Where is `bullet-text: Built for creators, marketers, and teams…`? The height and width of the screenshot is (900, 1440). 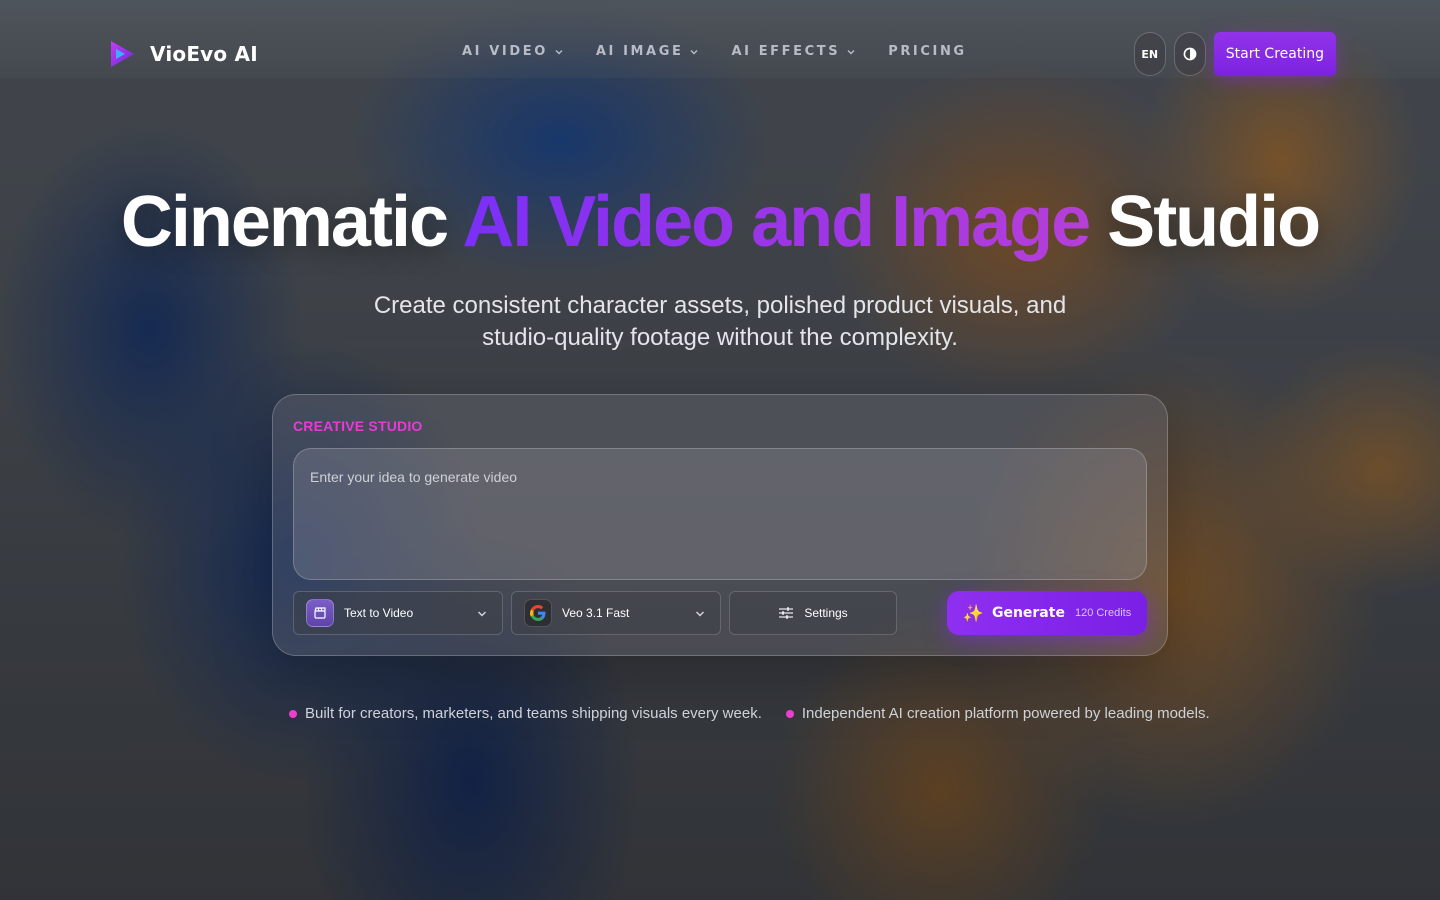 bullet-text: Built for creators, marketers, and teams… is located at coordinates (533, 713).